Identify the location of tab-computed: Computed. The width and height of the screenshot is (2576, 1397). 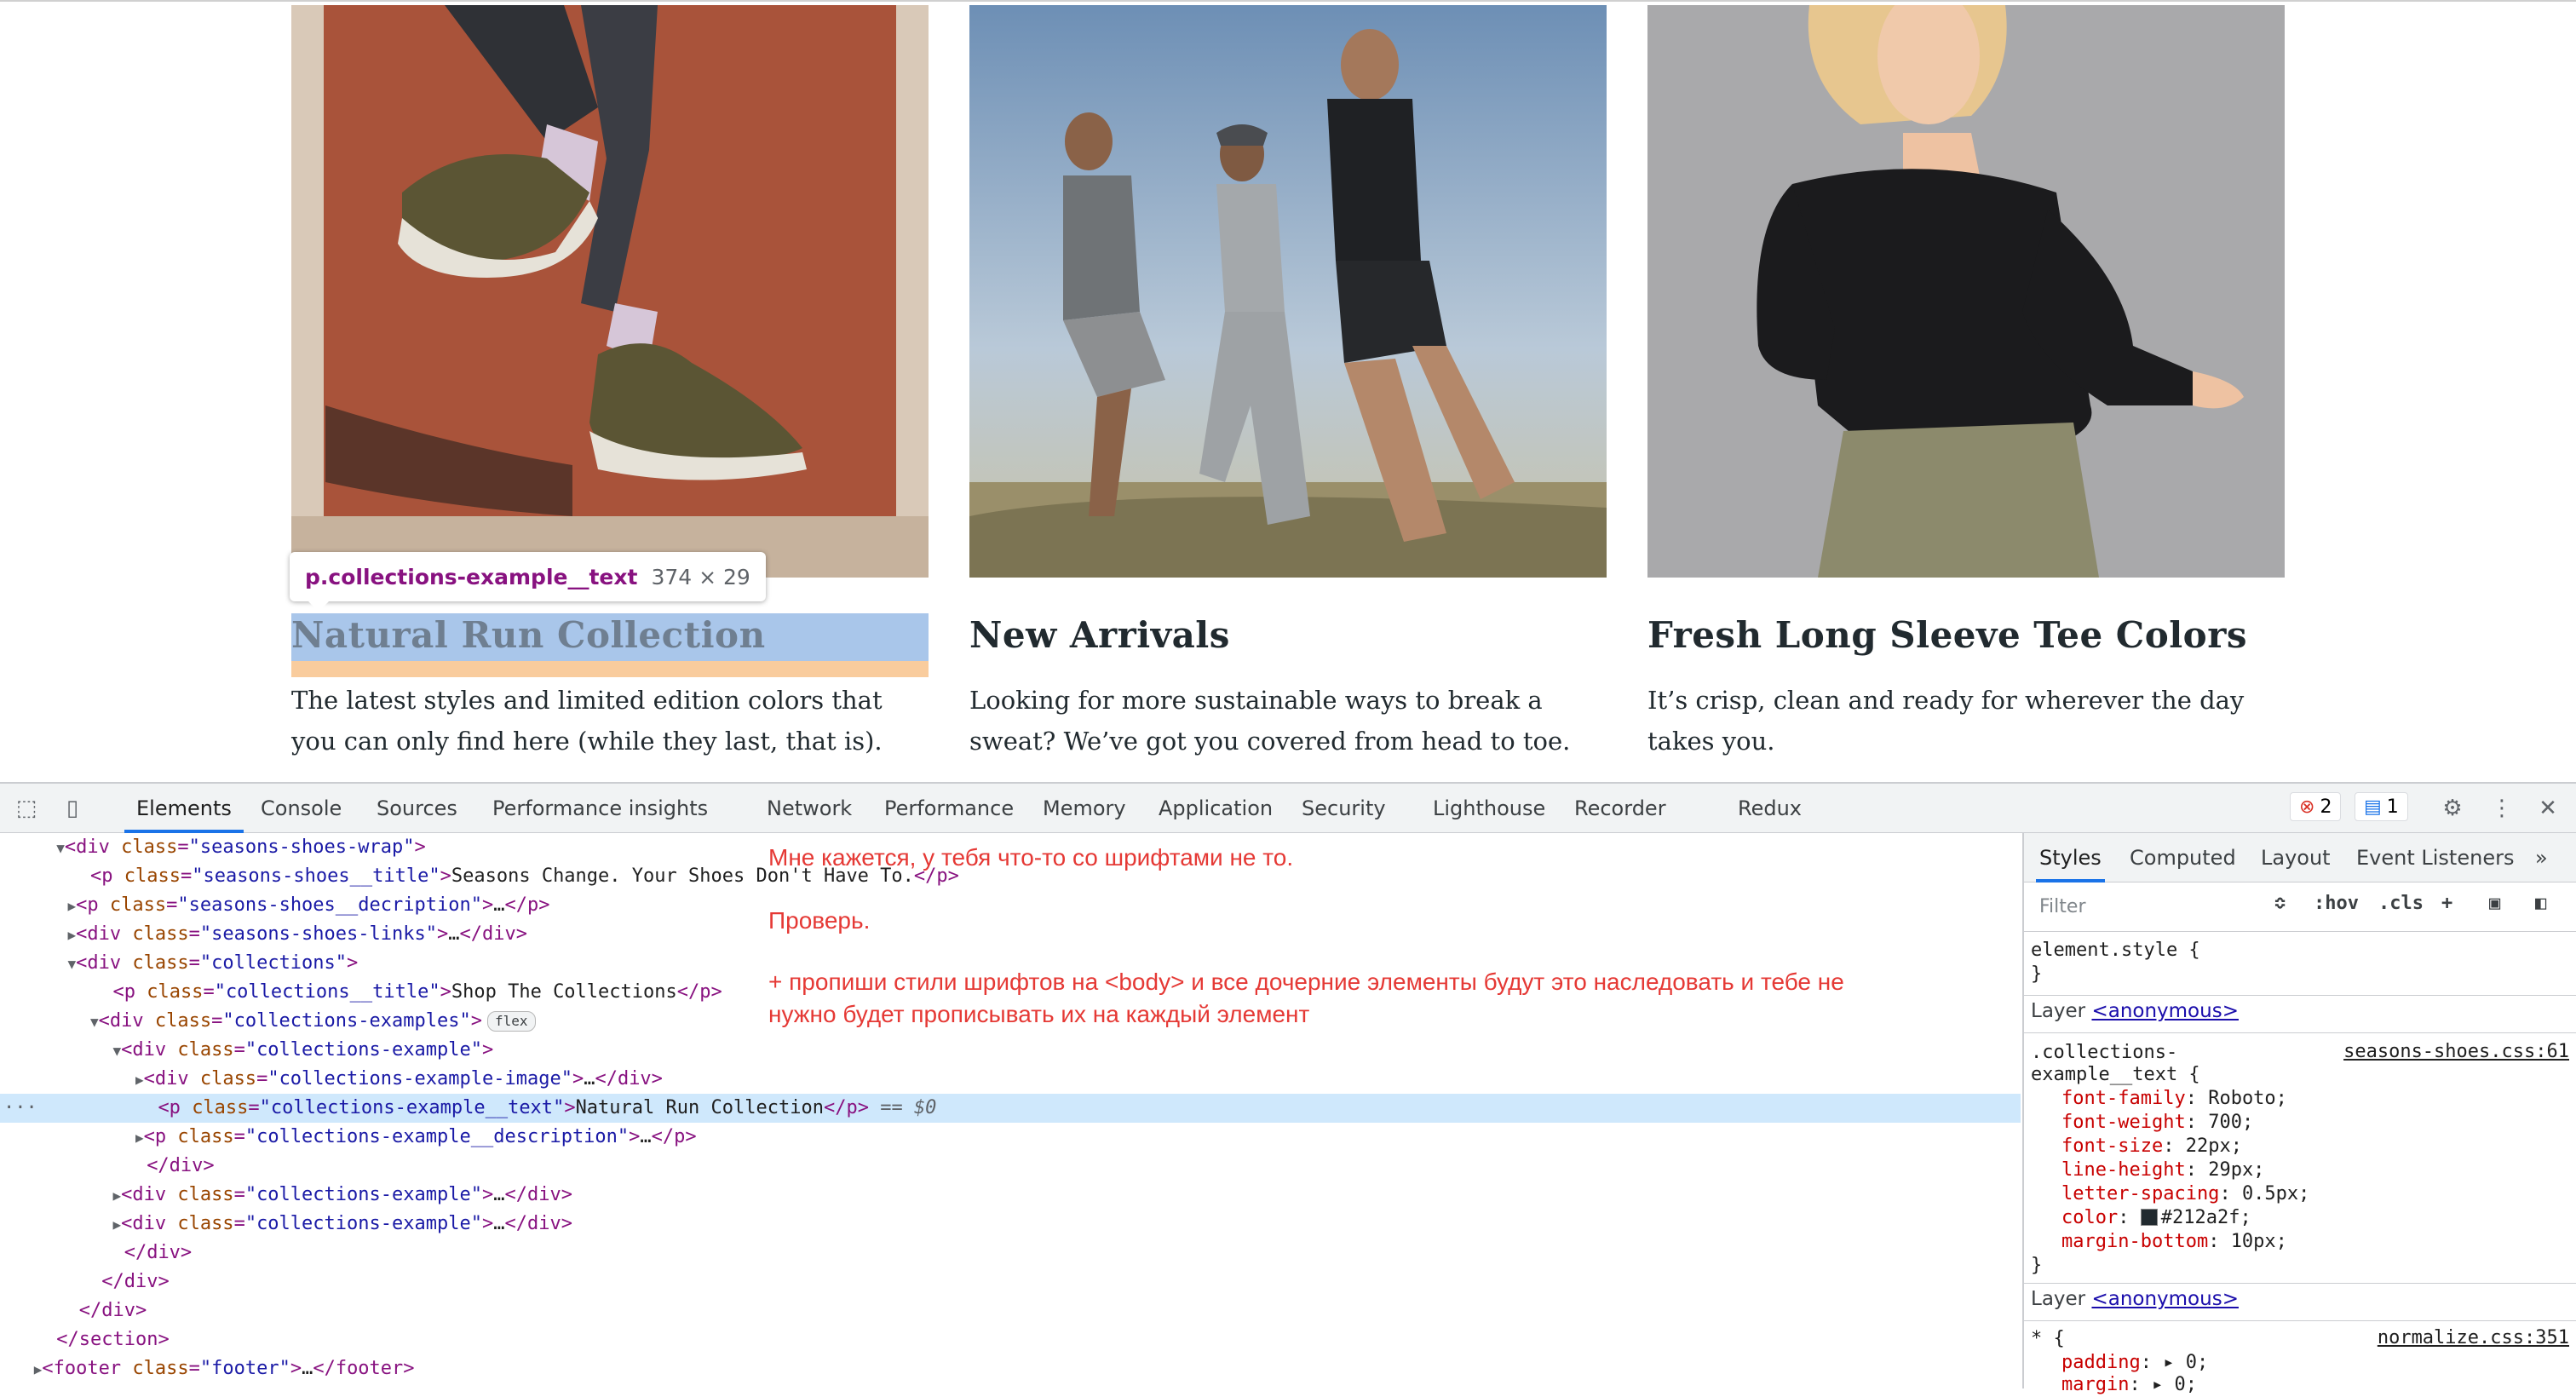
(2183, 857).